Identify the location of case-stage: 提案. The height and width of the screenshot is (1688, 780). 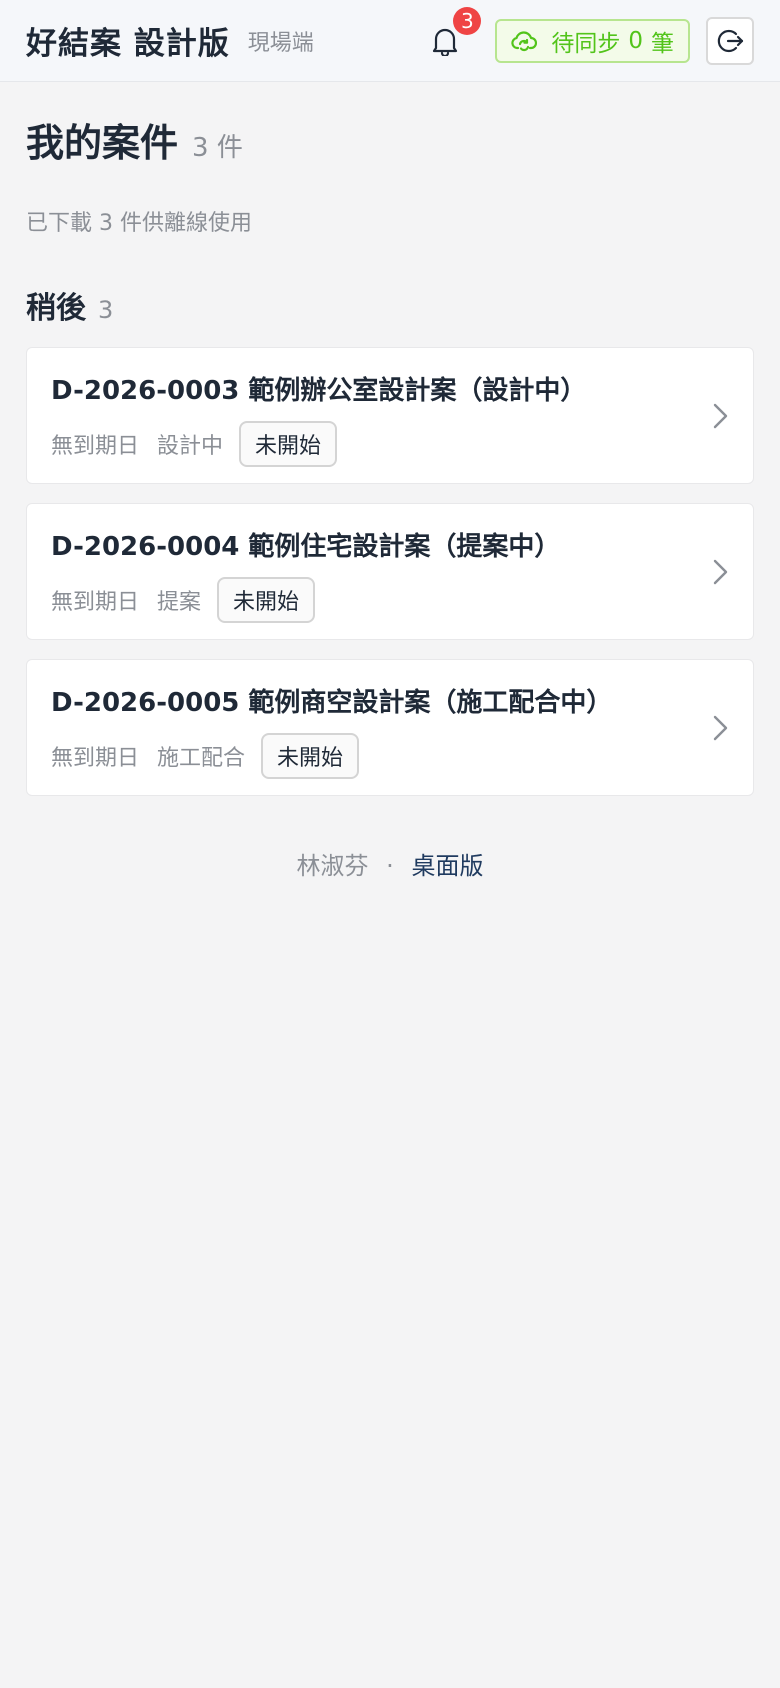
(179, 602).